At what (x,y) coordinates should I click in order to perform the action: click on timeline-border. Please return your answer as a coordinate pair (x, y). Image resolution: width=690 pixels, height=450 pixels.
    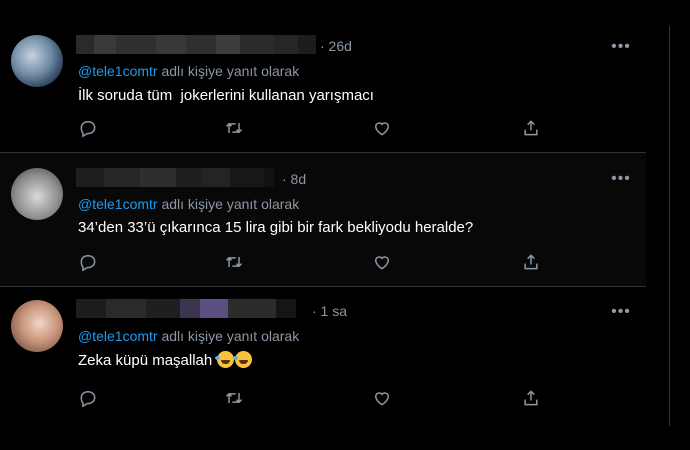
    Looking at the image, I should click on (669, 226).